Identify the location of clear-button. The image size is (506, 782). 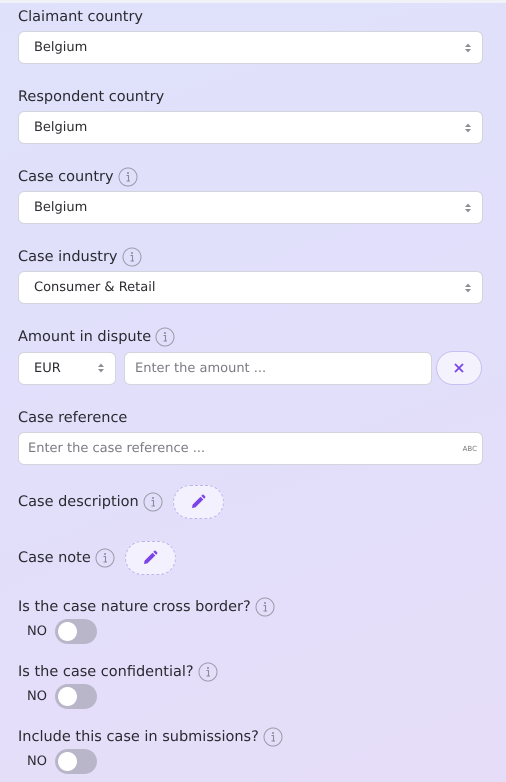
(459, 368).